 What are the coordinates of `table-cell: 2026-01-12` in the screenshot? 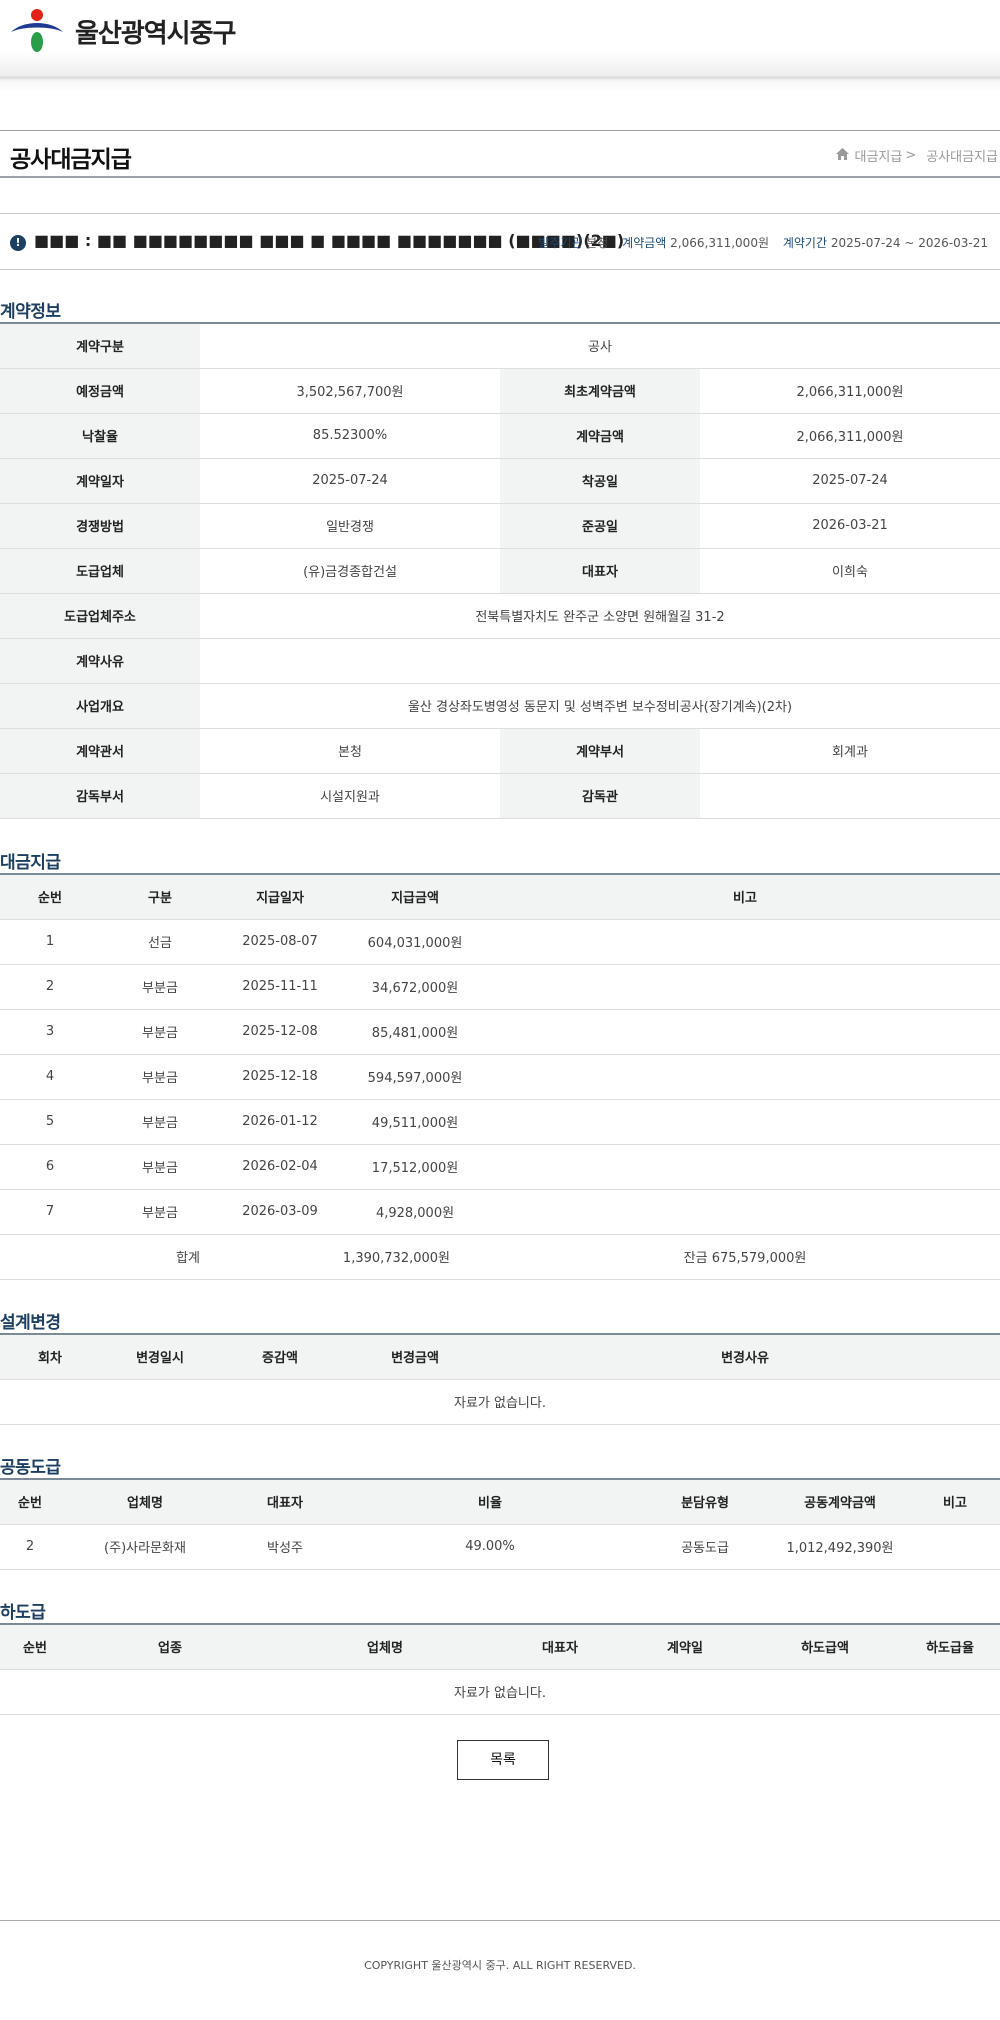 It's located at (280, 1122).